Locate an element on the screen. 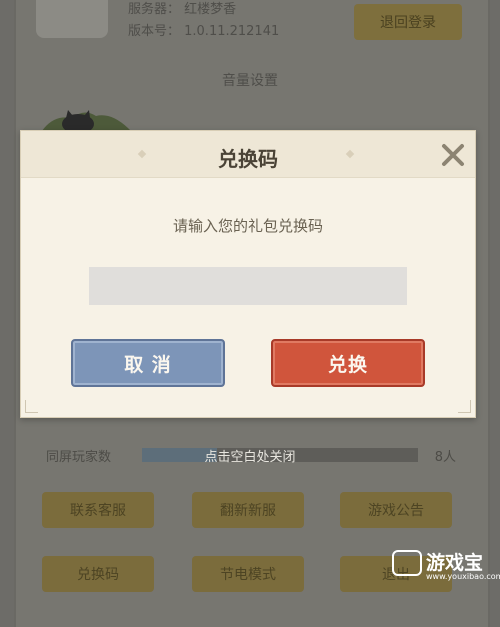 This screenshot has width=500, height=627. version-line: 版本号： 1.0.11.212141 is located at coordinates (204, 31).